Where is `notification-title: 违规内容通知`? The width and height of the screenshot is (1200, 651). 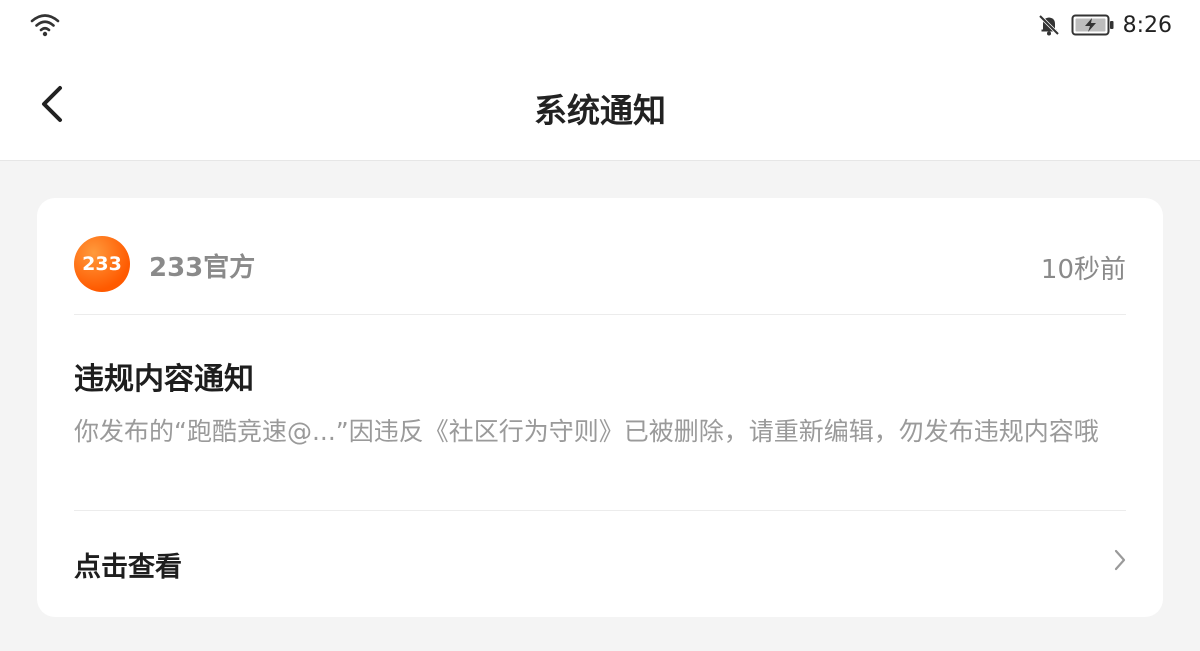 notification-title: 违规内容通知 is located at coordinates (164, 379).